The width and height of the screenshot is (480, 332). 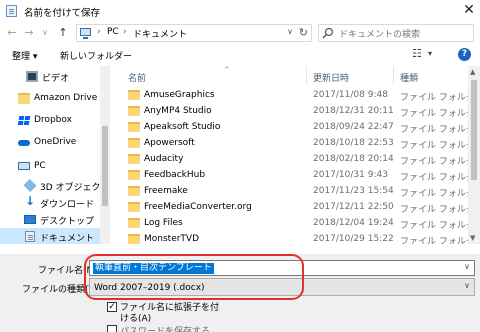 I want to click on file-name: AmuseGraphics, so click(x=179, y=95).